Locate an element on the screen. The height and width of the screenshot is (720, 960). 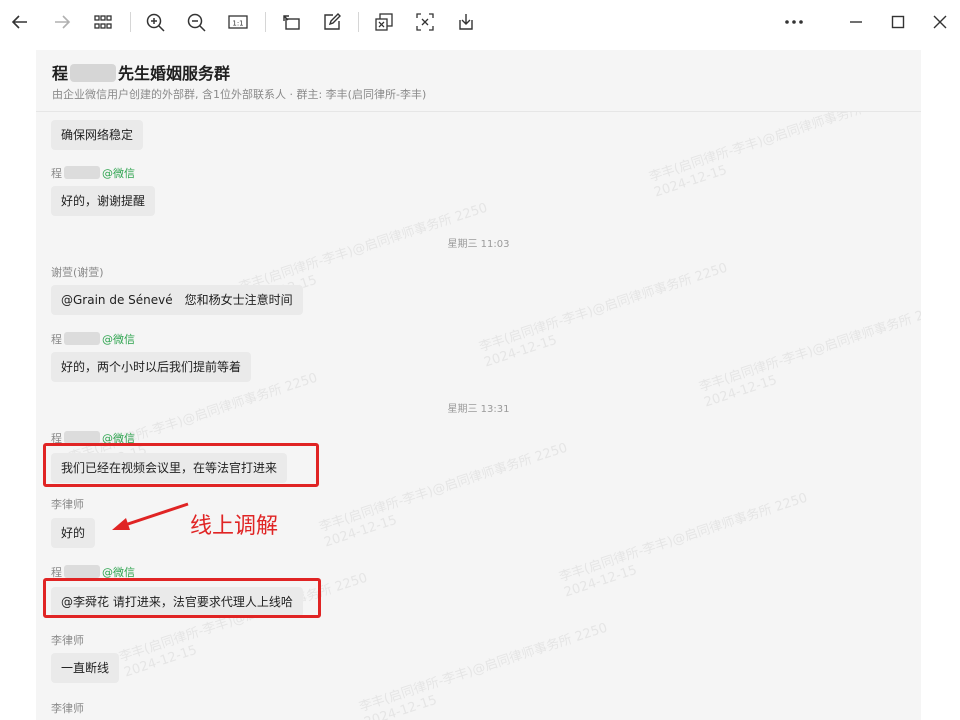
message-bubble: 好的，两个小时以后我们提前等着 is located at coordinates (151, 367).